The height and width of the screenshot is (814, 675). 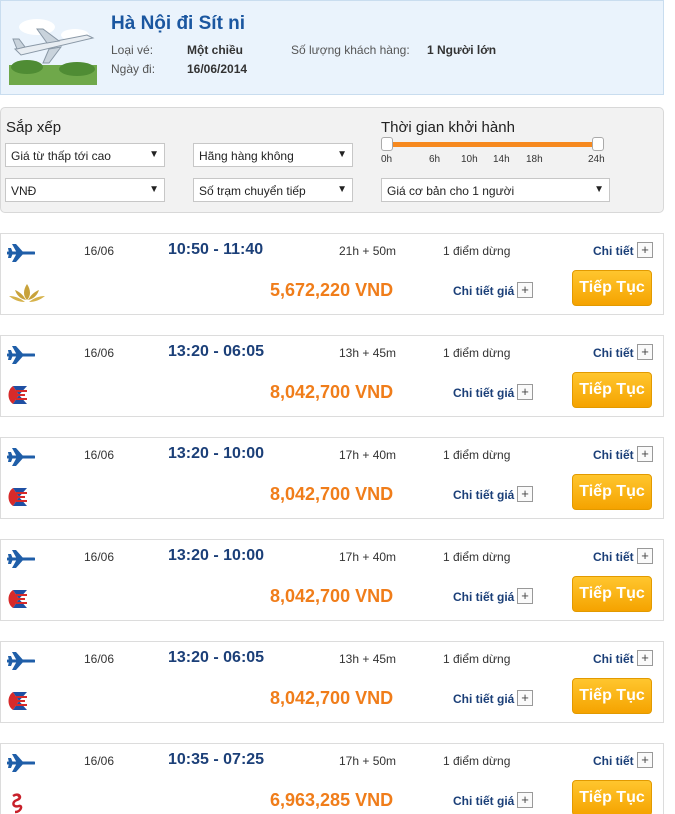 I want to click on ticket-type-label: Loại vé:, so click(x=132, y=50).